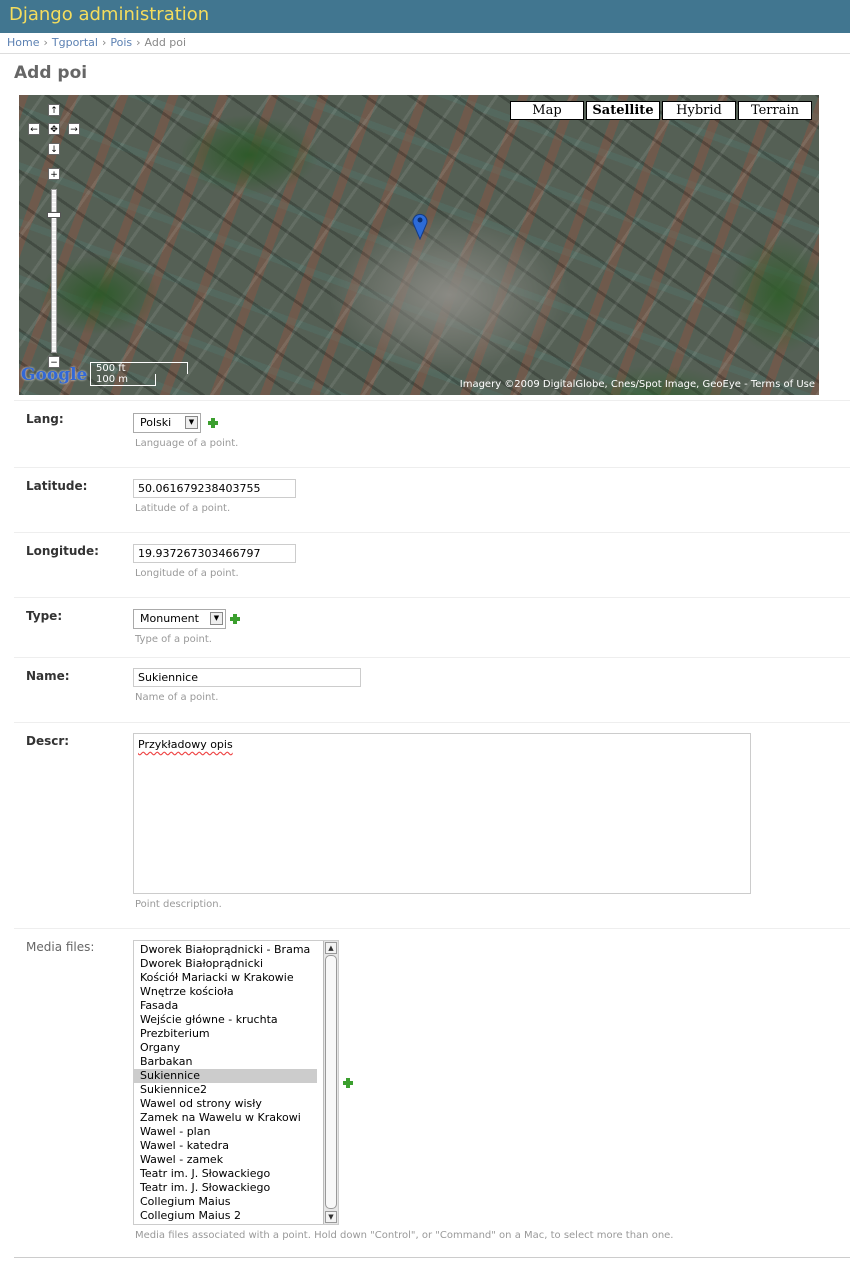 This screenshot has height=1262, width=850. I want to click on scale-bar-meters: 100 m, so click(123, 380).